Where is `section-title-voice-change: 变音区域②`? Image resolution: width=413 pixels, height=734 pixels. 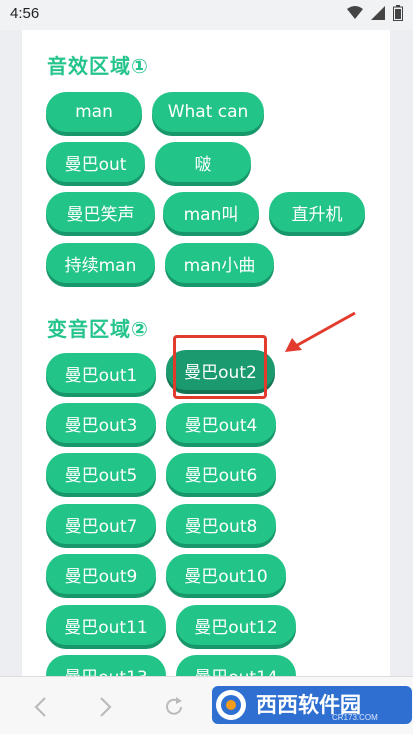
section-title-voice-change: 变音区域② is located at coordinates (98, 329).